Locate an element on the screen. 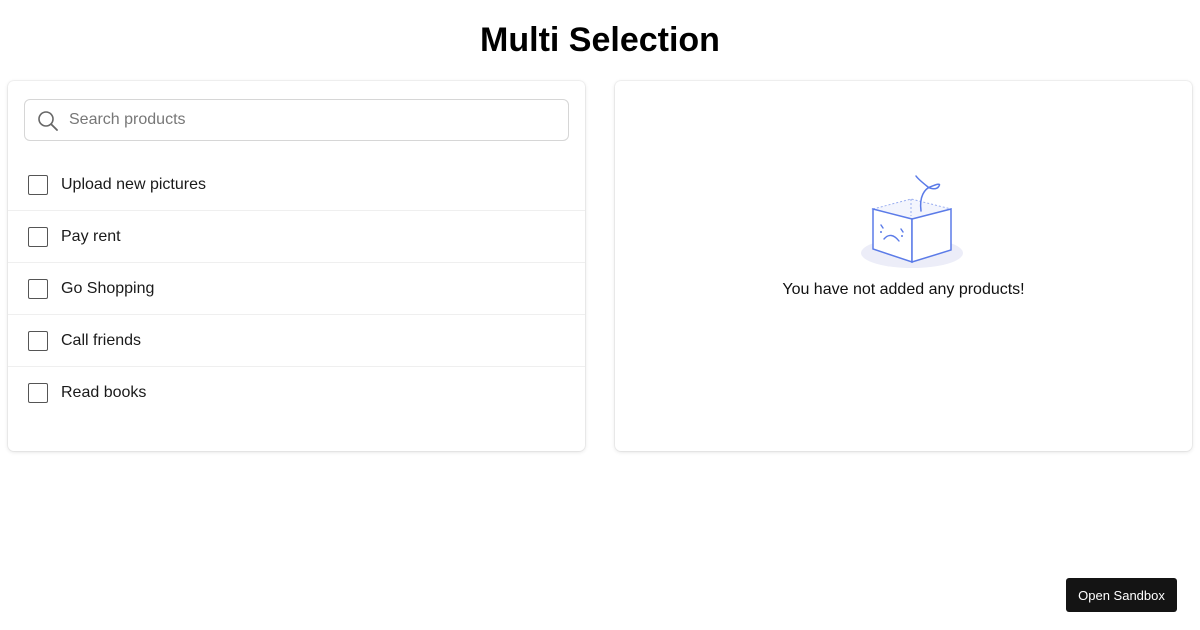 The image size is (1200, 630). list-item: Go Shopping is located at coordinates (296, 289).